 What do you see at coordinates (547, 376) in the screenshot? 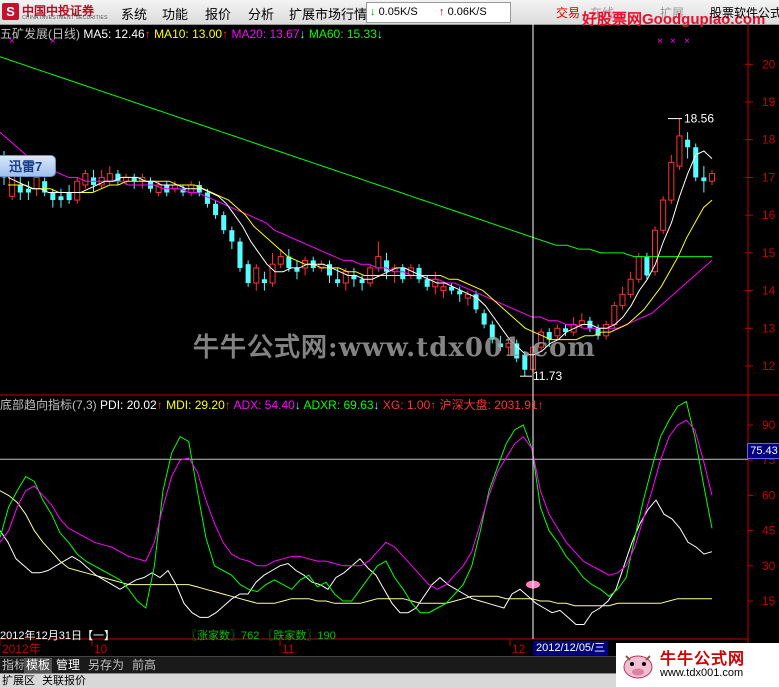
I see `low-price-label: 11.73` at bounding box center [547, 376].